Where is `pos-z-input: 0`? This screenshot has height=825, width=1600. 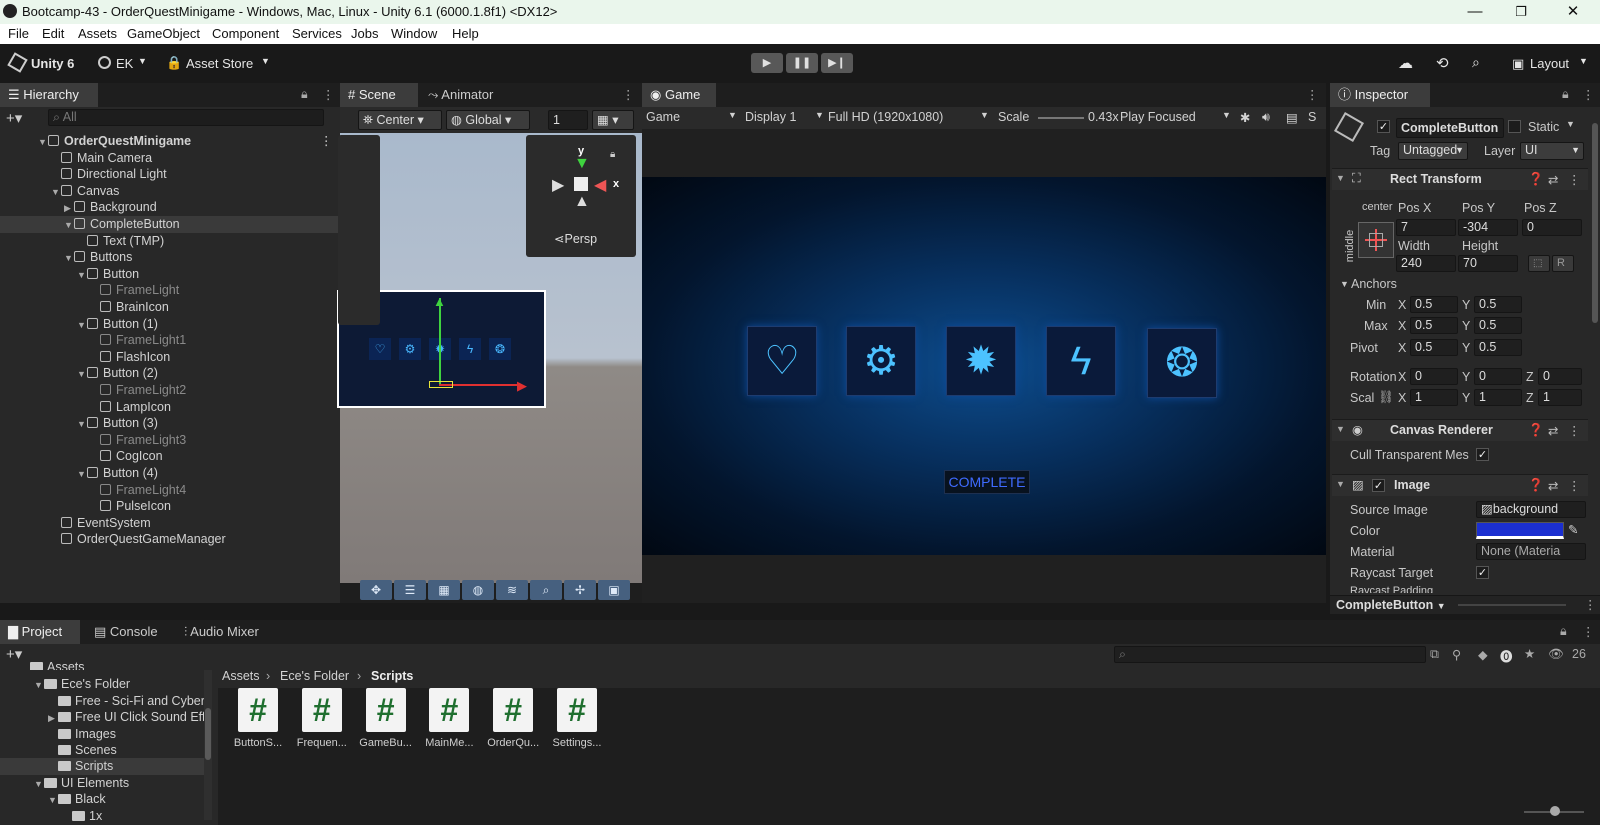 pos-z-input: 0 is located at coordinates (1552, 227).